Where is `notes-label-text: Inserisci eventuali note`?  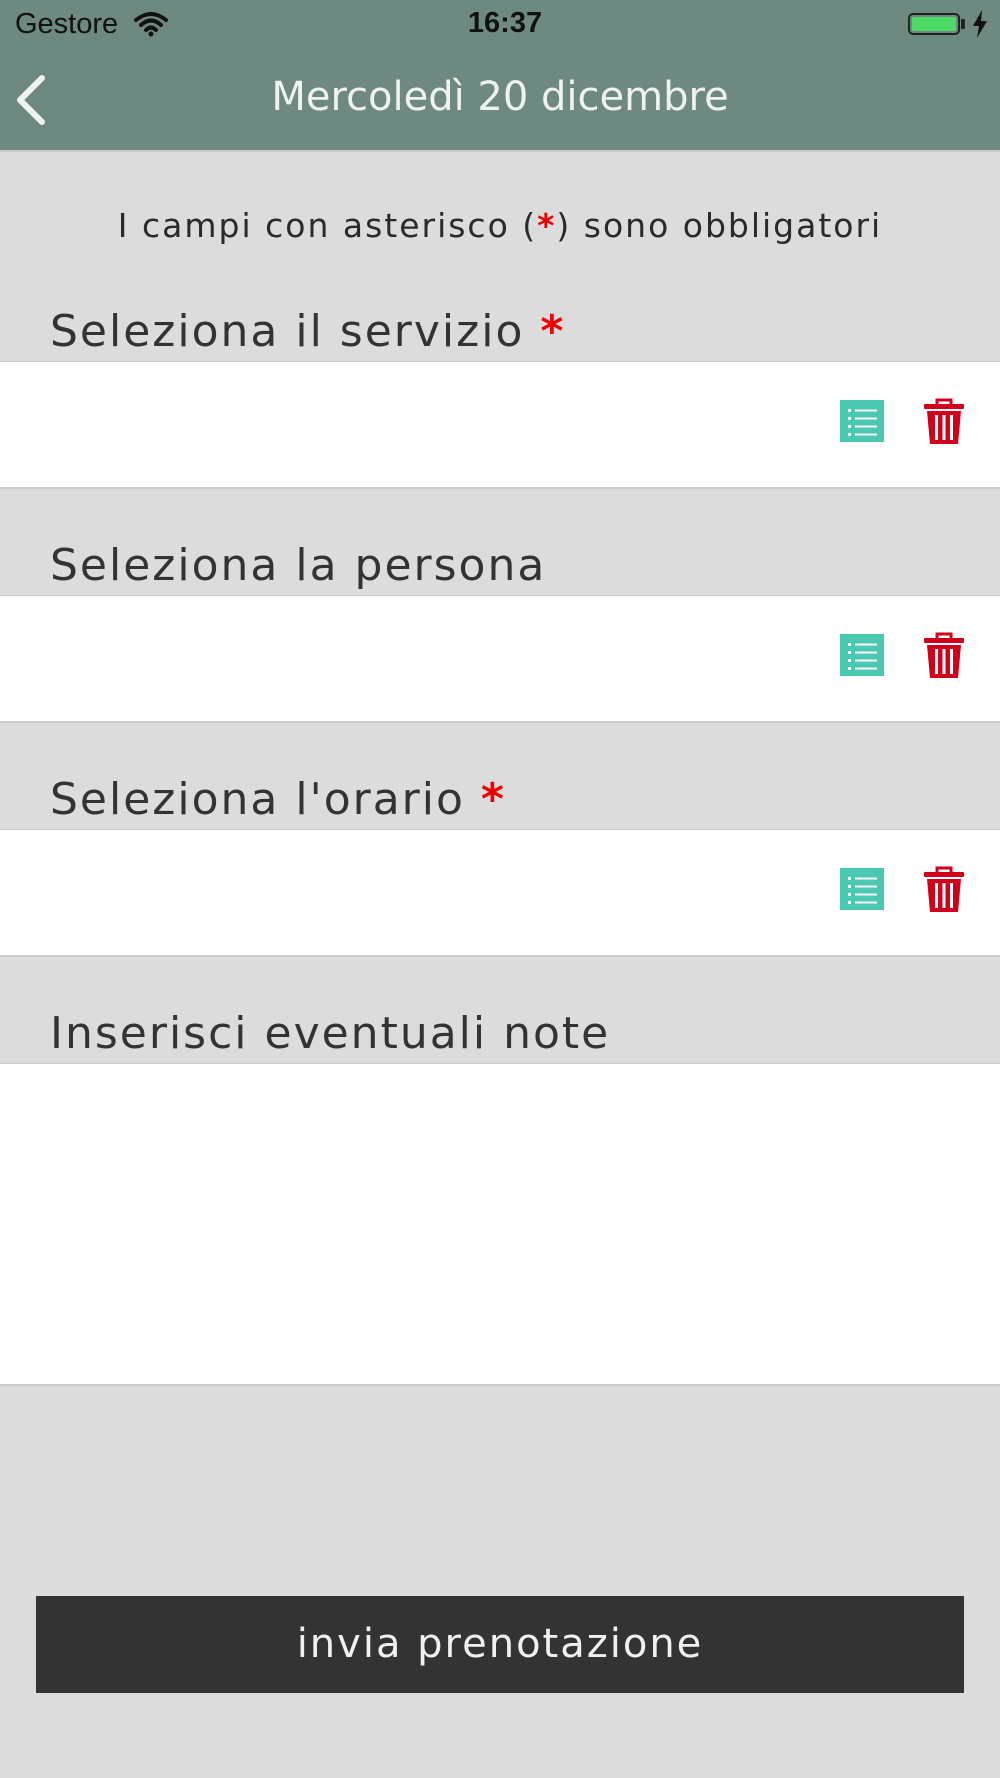
notes-label-text: Inserisci eventuali note is located at coordinates (330, 1033).